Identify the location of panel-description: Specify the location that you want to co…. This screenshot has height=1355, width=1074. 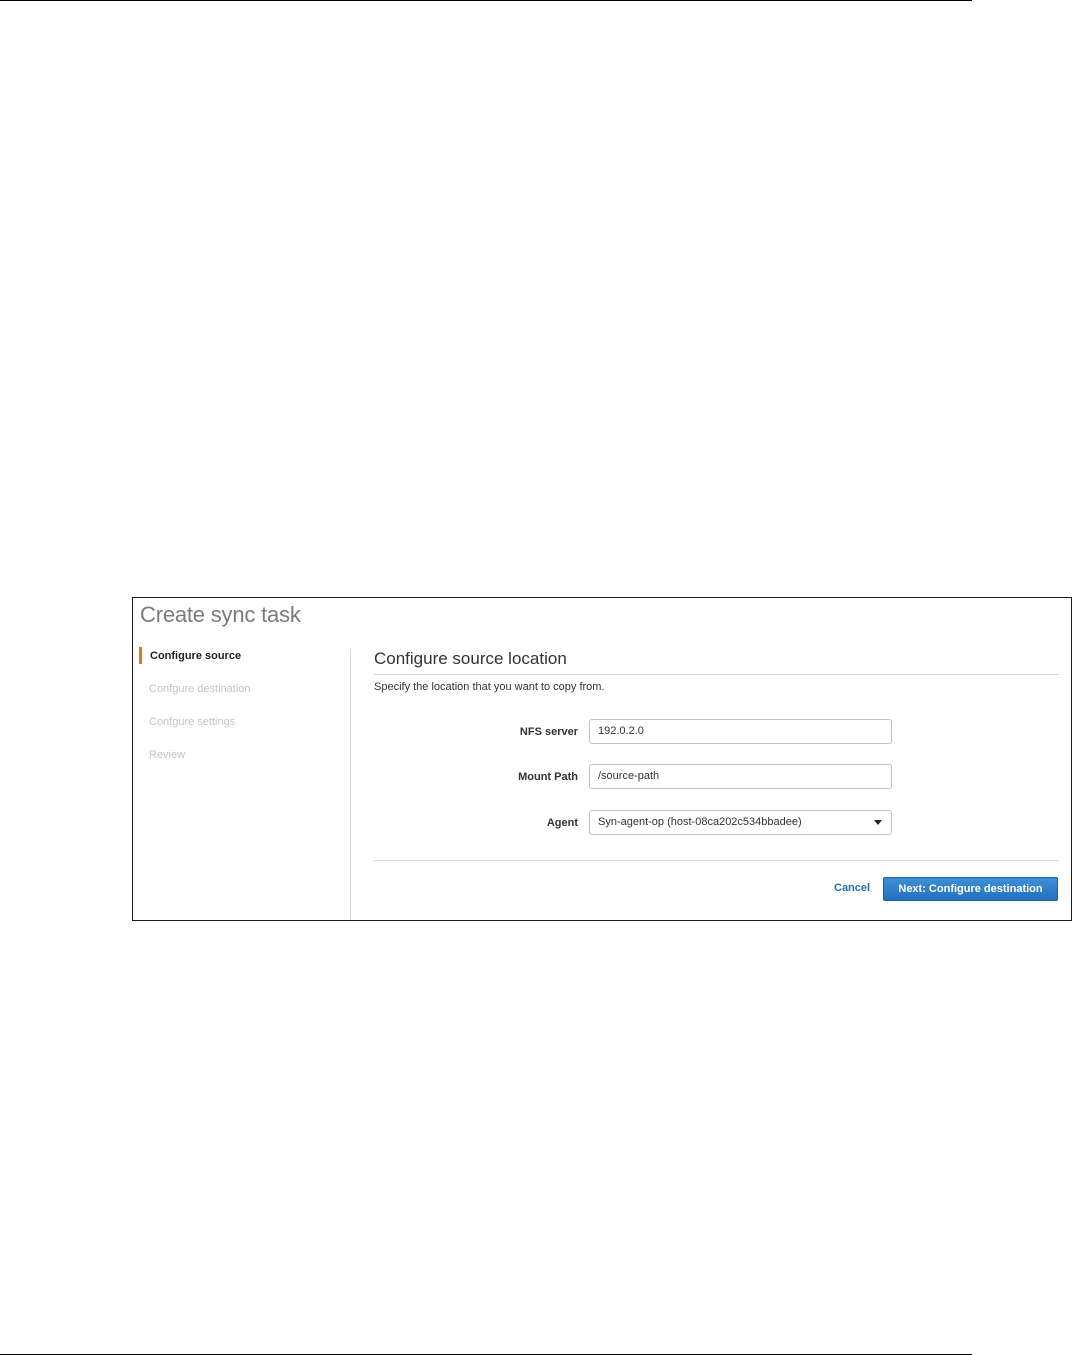
(489, 687).